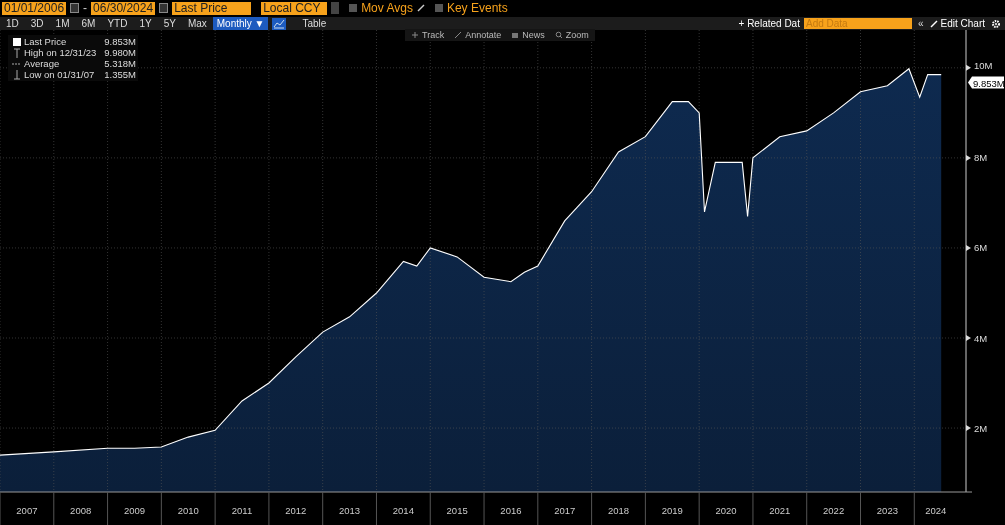 The image size is (1005, 525). Describe the element at coordinates (294, 8) in the screenshot. I see `currency-selector: Local CCY` at that location.